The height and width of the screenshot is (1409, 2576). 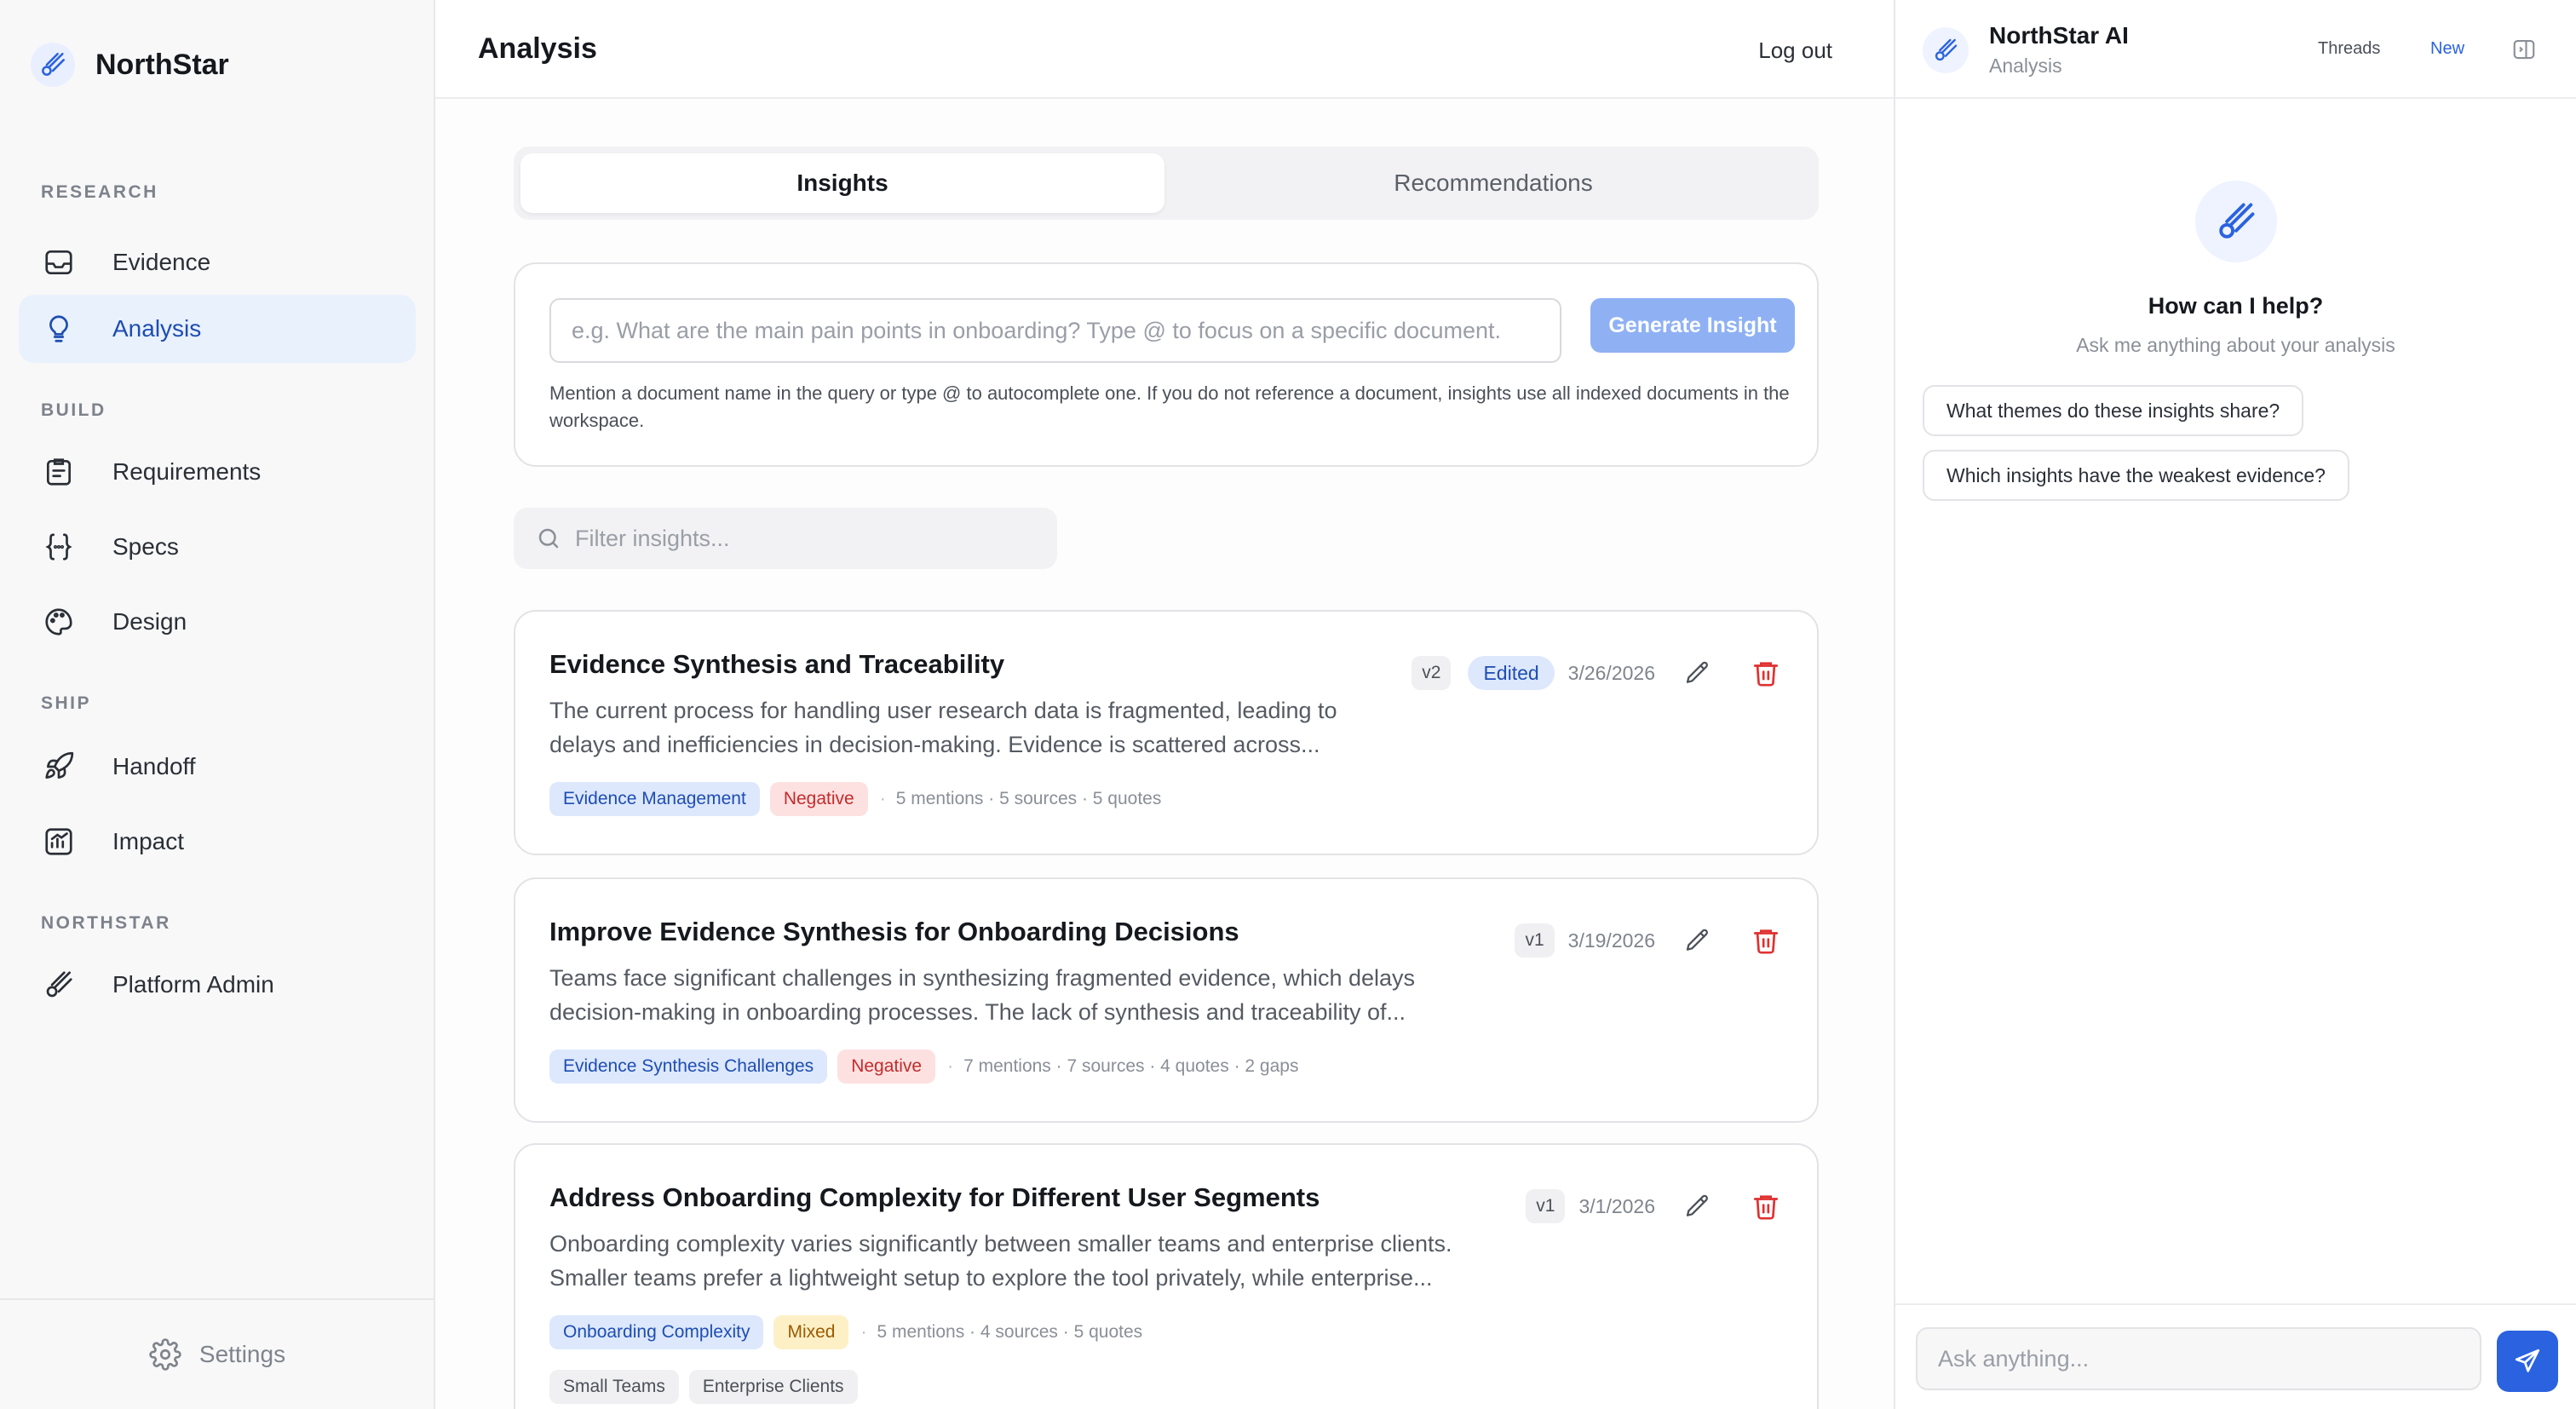 I want to click on insight-date: 3/19/2026, so click(x=1611, y=940).